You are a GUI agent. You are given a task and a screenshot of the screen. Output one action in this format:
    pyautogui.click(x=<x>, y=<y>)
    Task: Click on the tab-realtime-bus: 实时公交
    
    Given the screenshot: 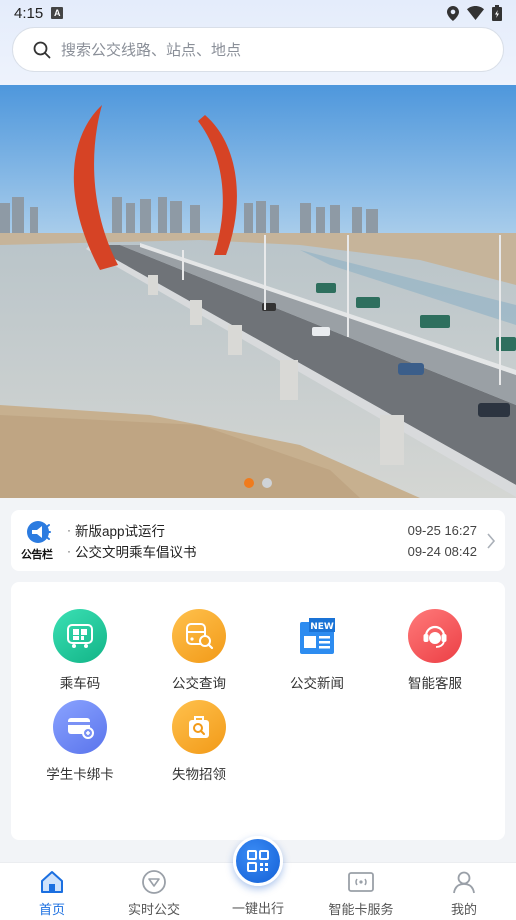 What is the action you would take?
    pyautogui.click(x=154, y=891)
    